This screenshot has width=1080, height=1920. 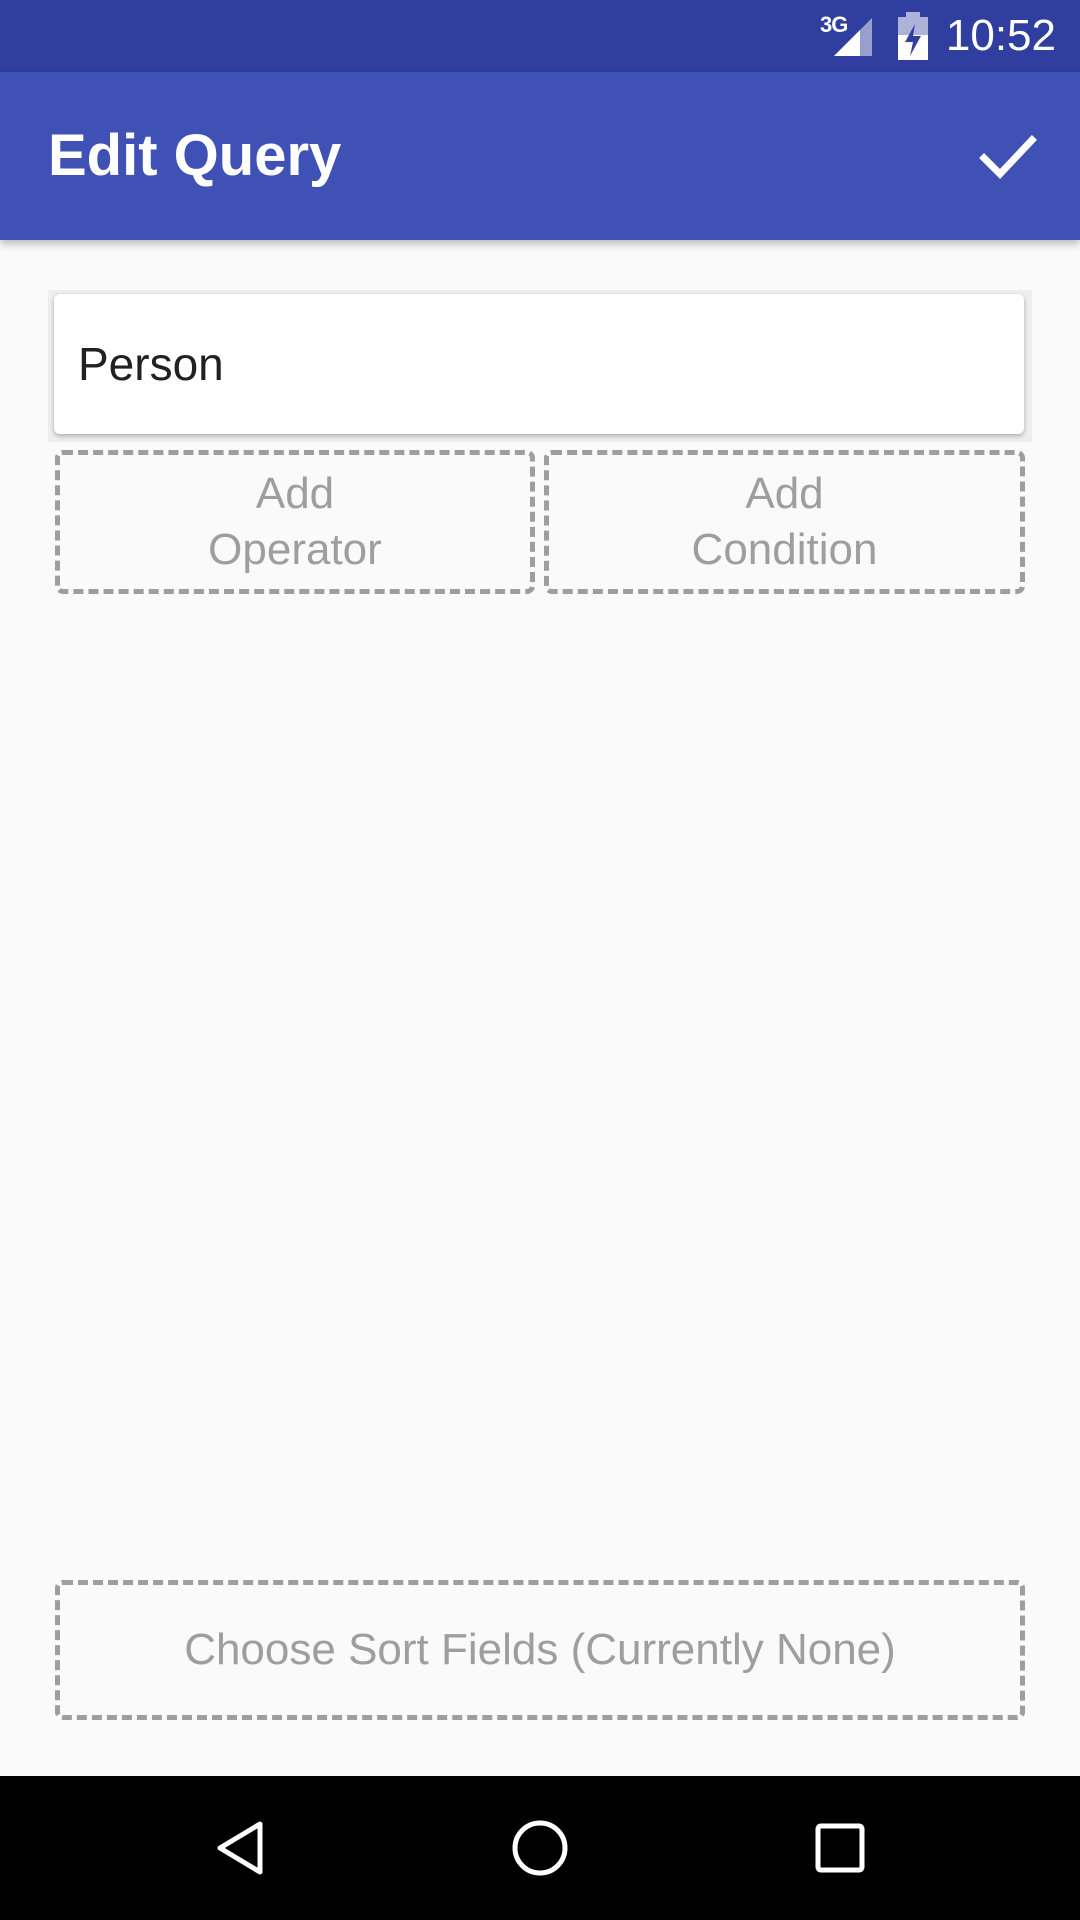 What do you see at coordinates (853, 37) in the screenshot?
I see `signal-icon` at bounding box center [853, 37].